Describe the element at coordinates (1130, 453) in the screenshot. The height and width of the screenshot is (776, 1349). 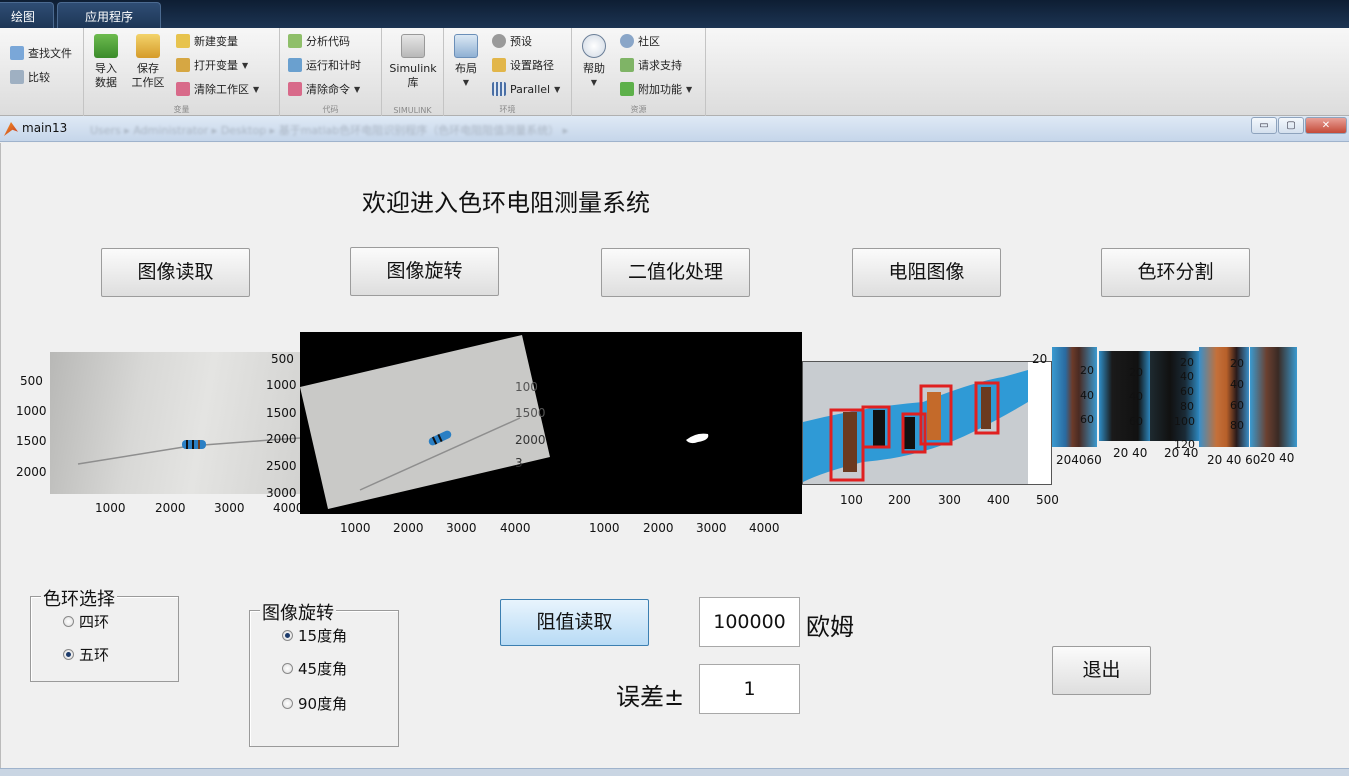
I see `seg2-xtick: 20 40` at that location.